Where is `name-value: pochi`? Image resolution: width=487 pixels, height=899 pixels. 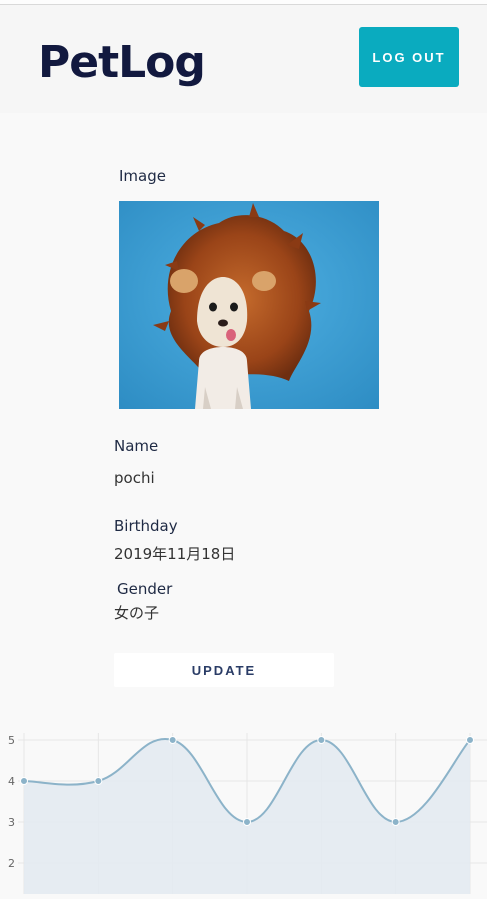
name-value: pochi is located at coordinates (134, 478).